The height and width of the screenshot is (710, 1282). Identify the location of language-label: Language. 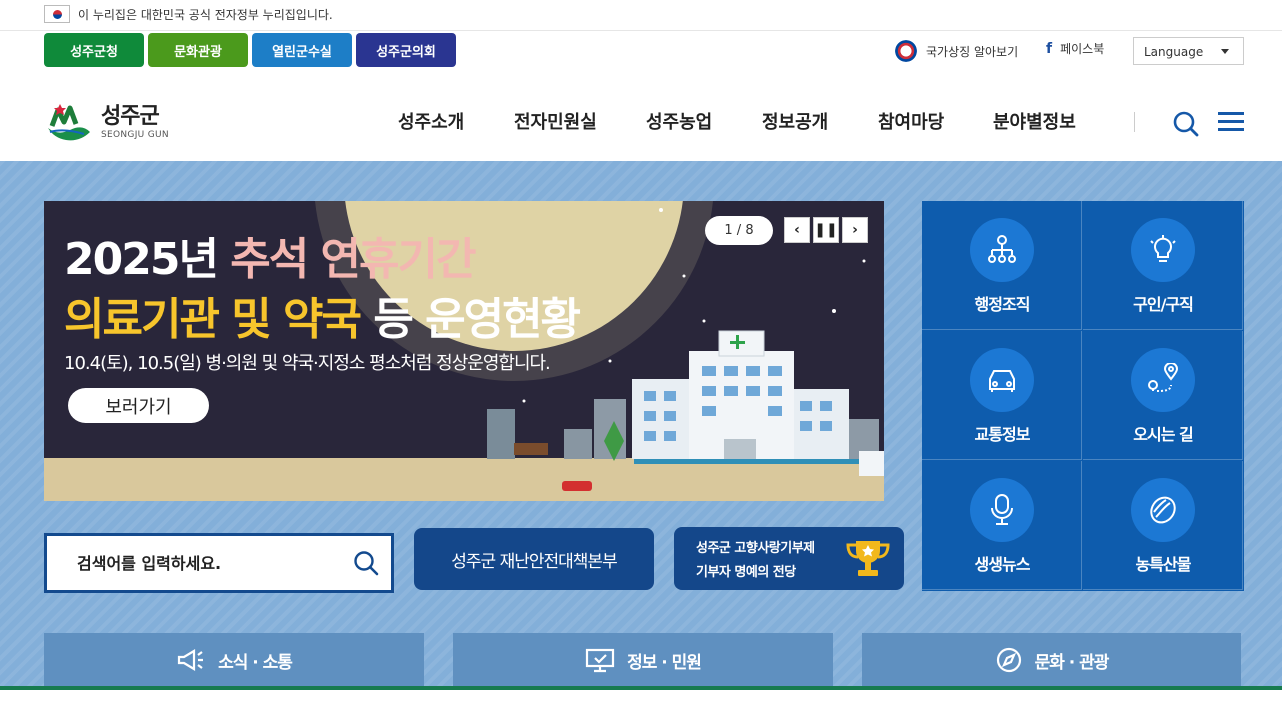
(1174, 52).